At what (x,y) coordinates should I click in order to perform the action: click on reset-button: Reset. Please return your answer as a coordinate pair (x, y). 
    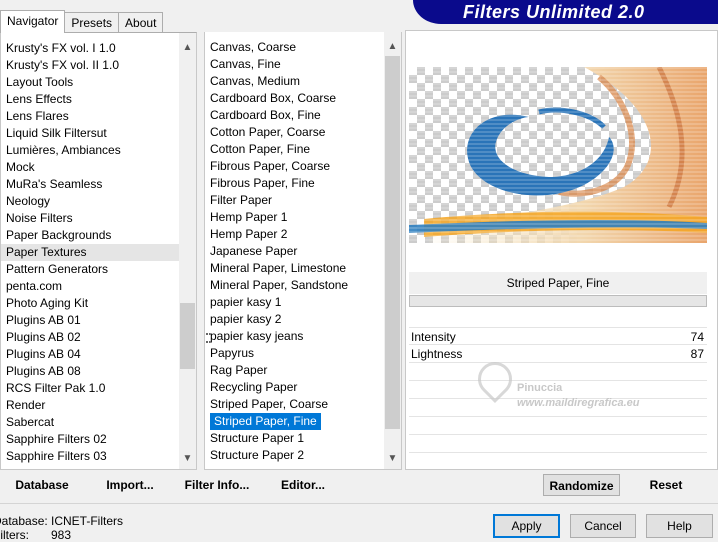
    Looking at the image, I should click on (666, 485).